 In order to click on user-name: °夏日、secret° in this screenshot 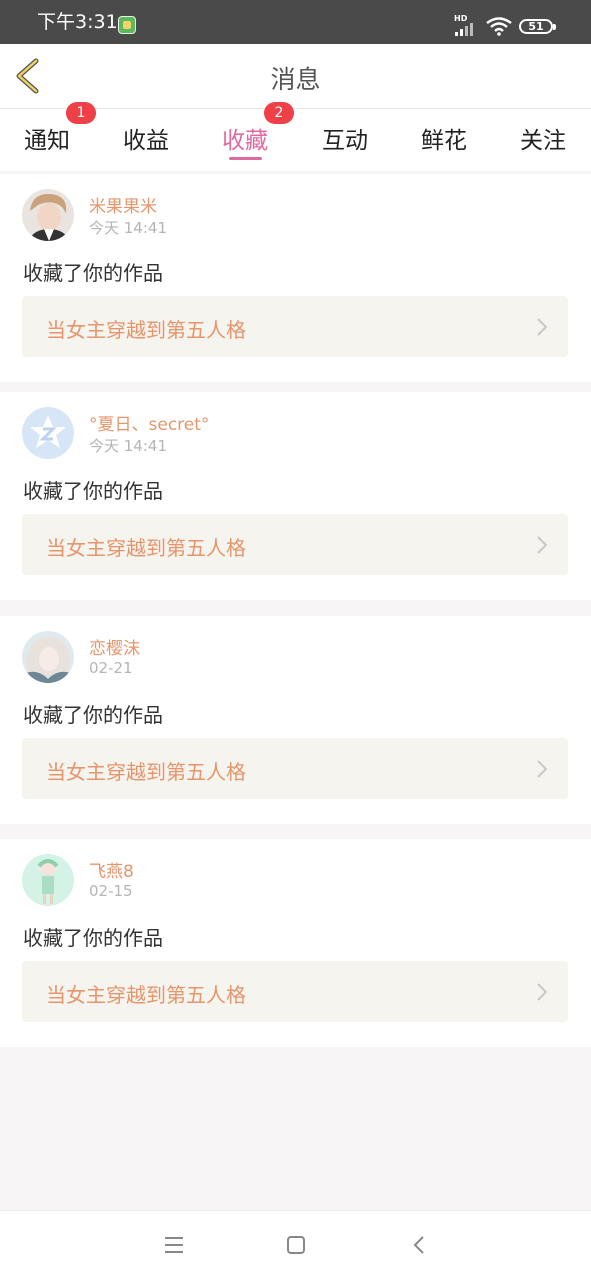, I will do `click(149, 422)`.